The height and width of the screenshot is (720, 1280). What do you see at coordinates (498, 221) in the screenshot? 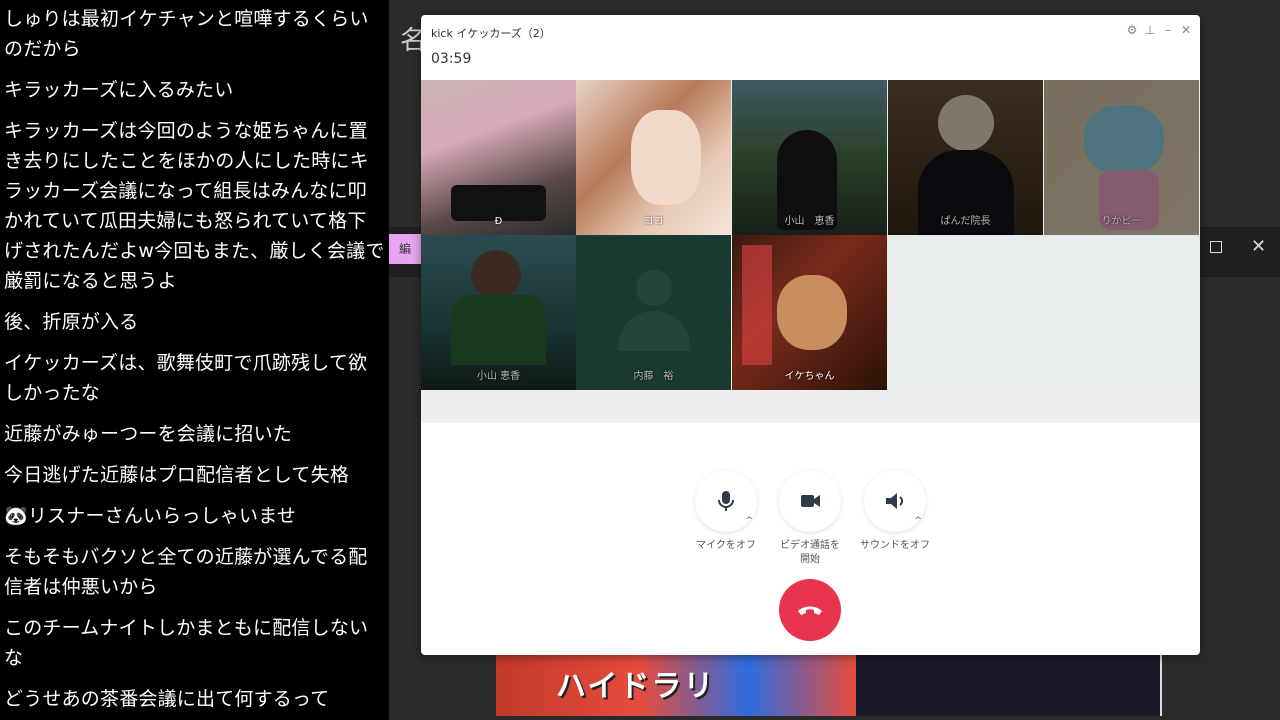
I see `participant-name: Đ` at bounding box center [498, 221].